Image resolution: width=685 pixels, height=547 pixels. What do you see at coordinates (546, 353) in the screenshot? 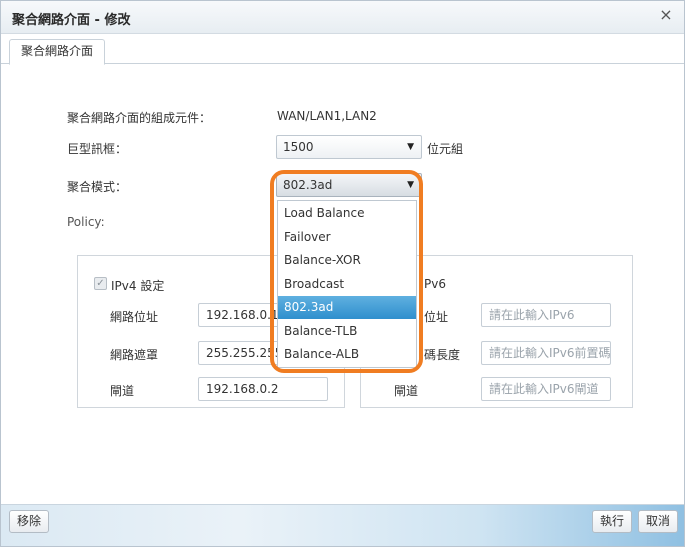
I see `ipv6-prefix-input: 請在此輸入IPv6前置碼長度` at bounding box center [546, 353].